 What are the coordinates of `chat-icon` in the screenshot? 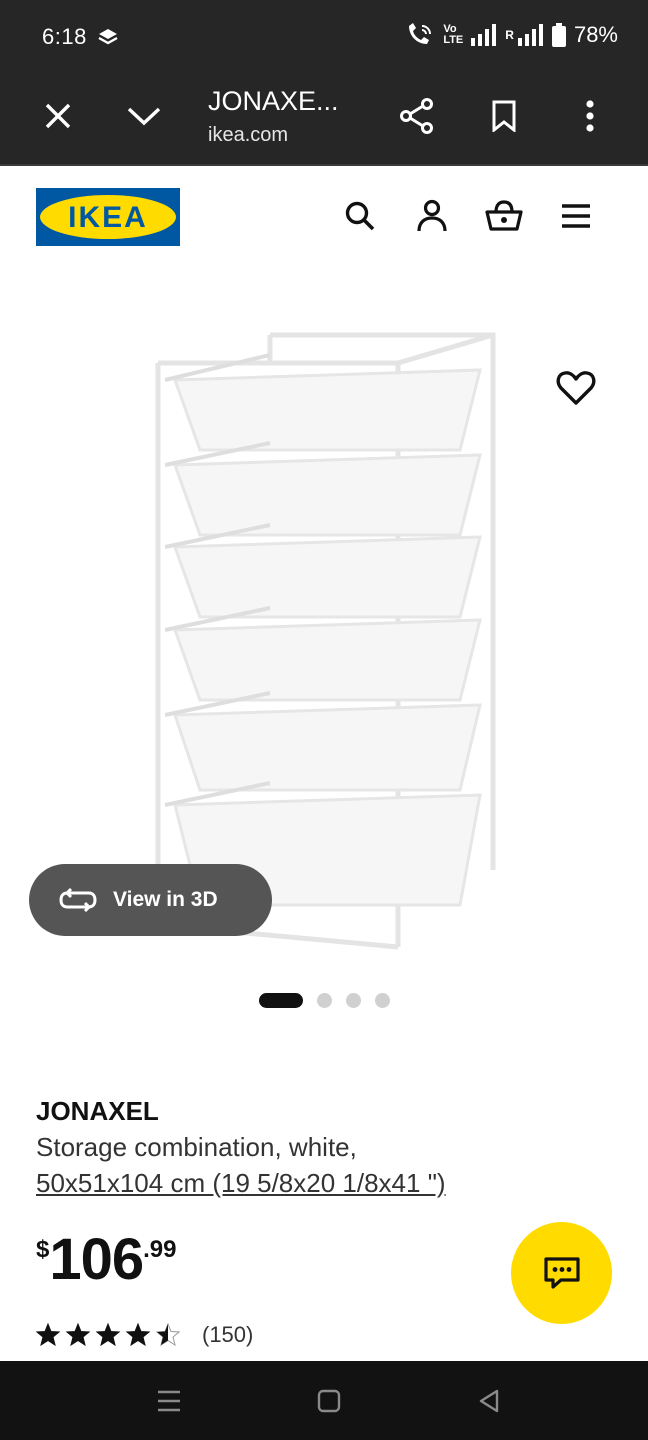 It's located at (561, 1273).